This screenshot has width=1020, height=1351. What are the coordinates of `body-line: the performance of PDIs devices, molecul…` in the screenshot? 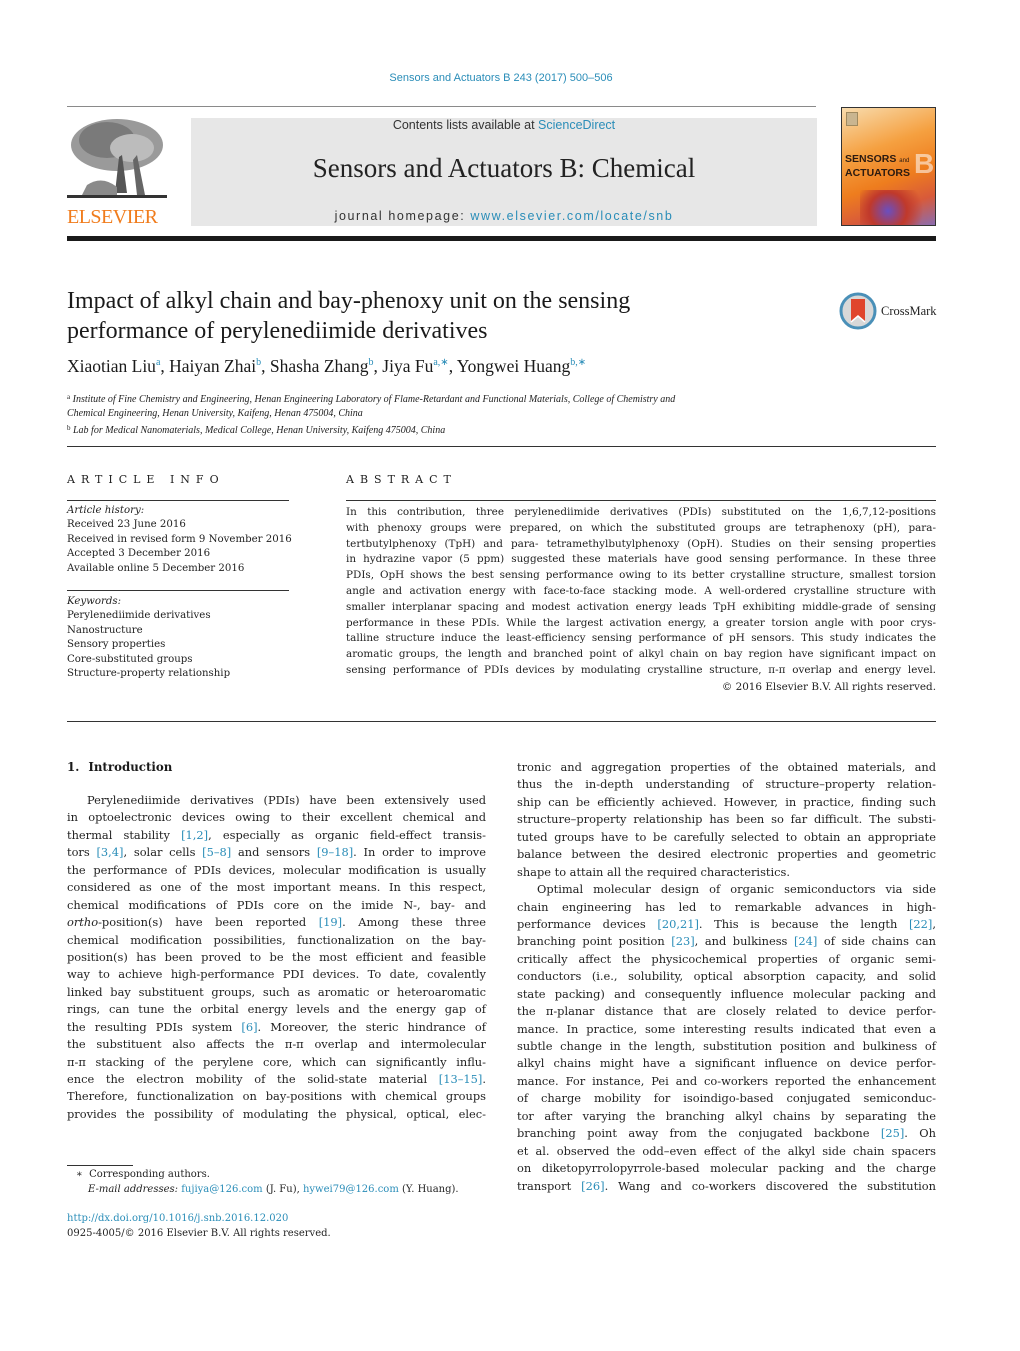 It's located at (276, 869).